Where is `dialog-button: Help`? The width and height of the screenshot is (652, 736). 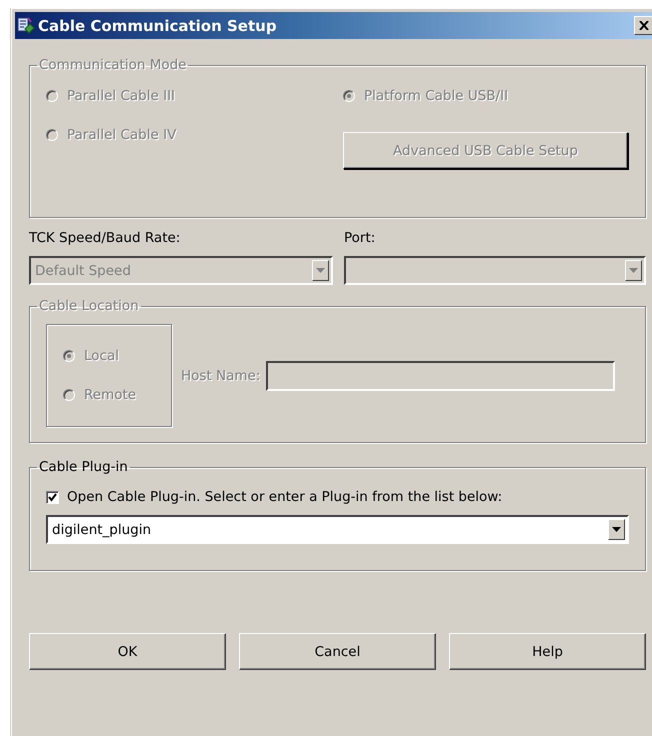 dialog-button: Help is located at coordinates (547, 651).